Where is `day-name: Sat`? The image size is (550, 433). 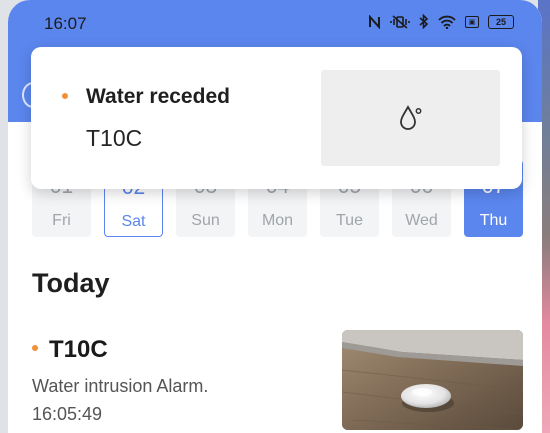
day-name: Sat is located at coordinates (133, 221).